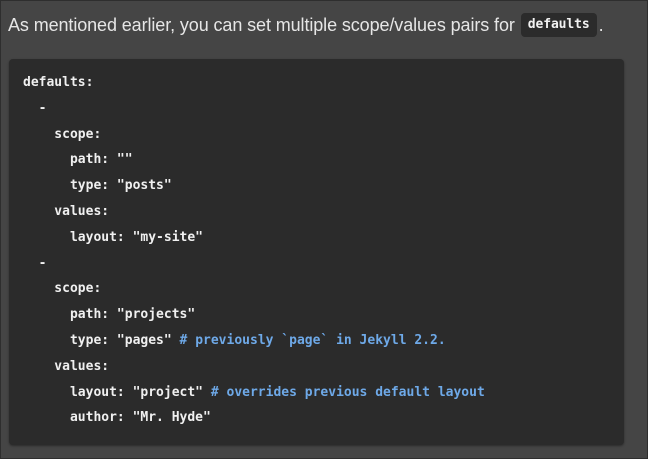 The image size is (648, 459). What do you see at coordinates (601, 24) in the screenshot?
I see `intro-period: .` at bounding box center [601, 24].